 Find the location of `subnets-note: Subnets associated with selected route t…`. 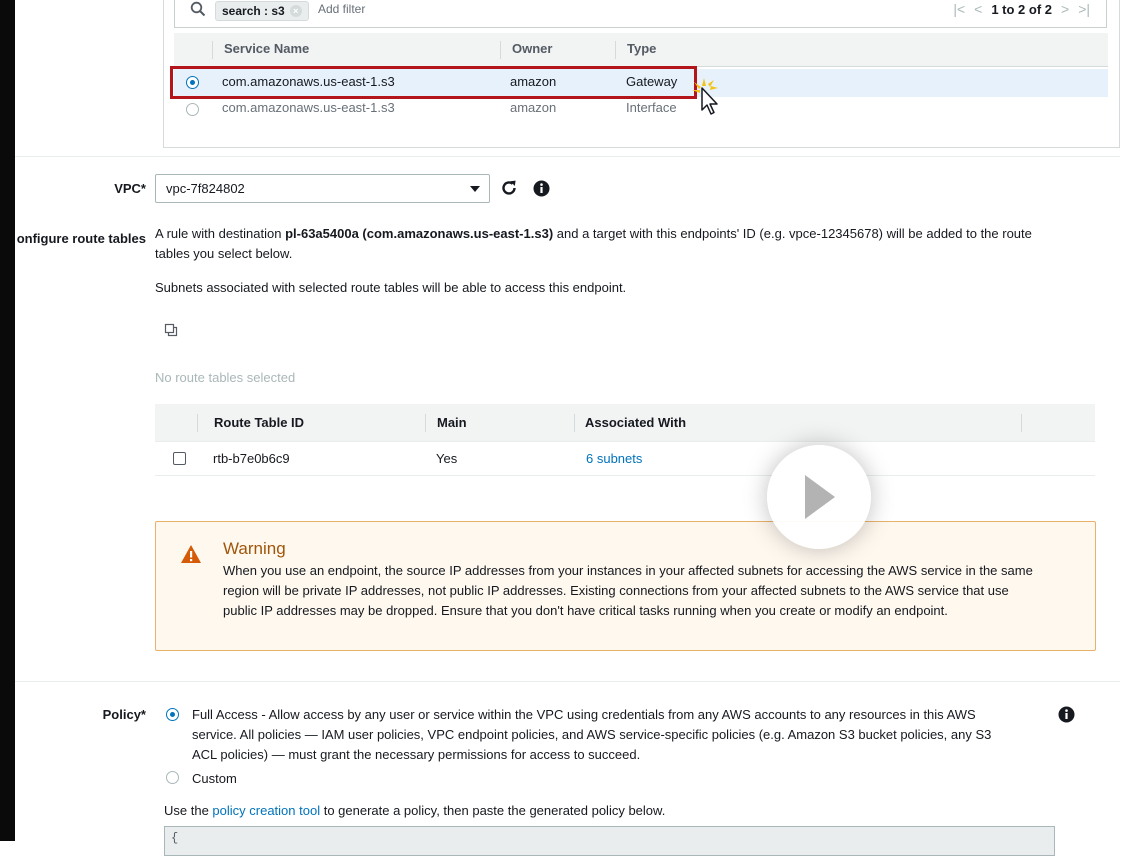

subnets-note: Subnets associated with selected route t… is located at coordinates (391, 287).